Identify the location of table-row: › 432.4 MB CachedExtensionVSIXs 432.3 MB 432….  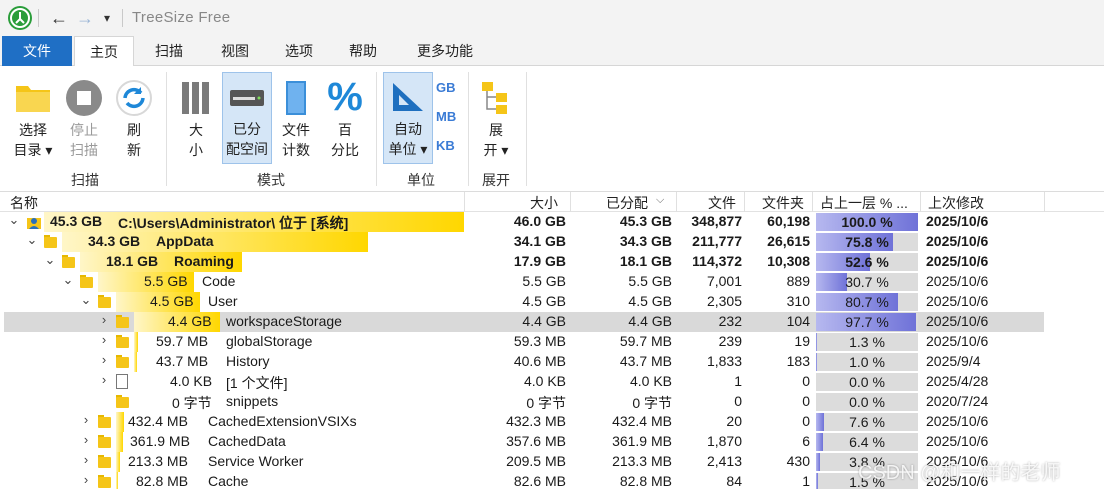
(552, 422).